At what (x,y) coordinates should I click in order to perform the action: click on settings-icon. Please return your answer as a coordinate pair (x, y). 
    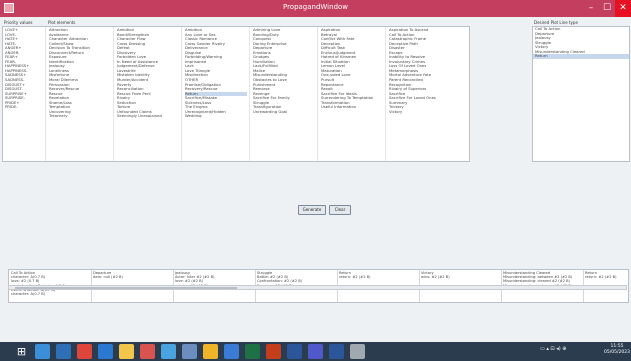
    Looking at the image, I should click on (189, 351).